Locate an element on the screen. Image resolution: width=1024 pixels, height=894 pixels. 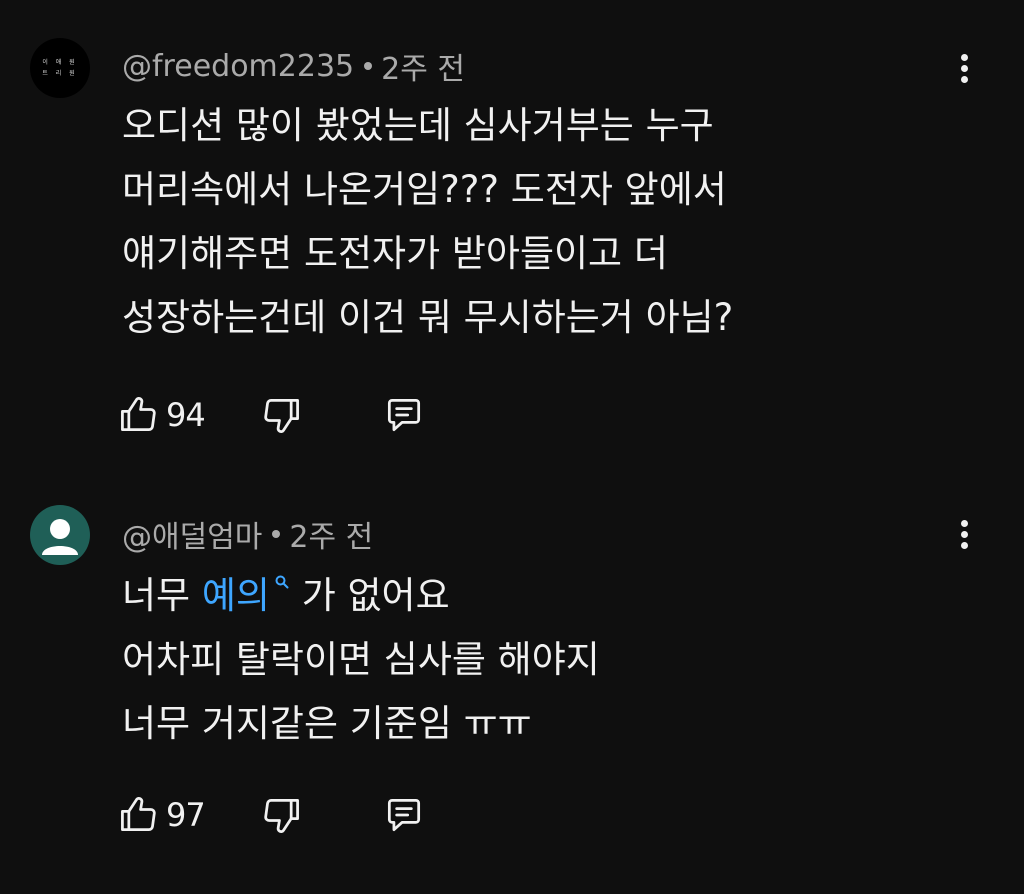
comment-text-line: 얘기해주면 도전자가 받아들이고 더 is located at coordinates (395, 253).